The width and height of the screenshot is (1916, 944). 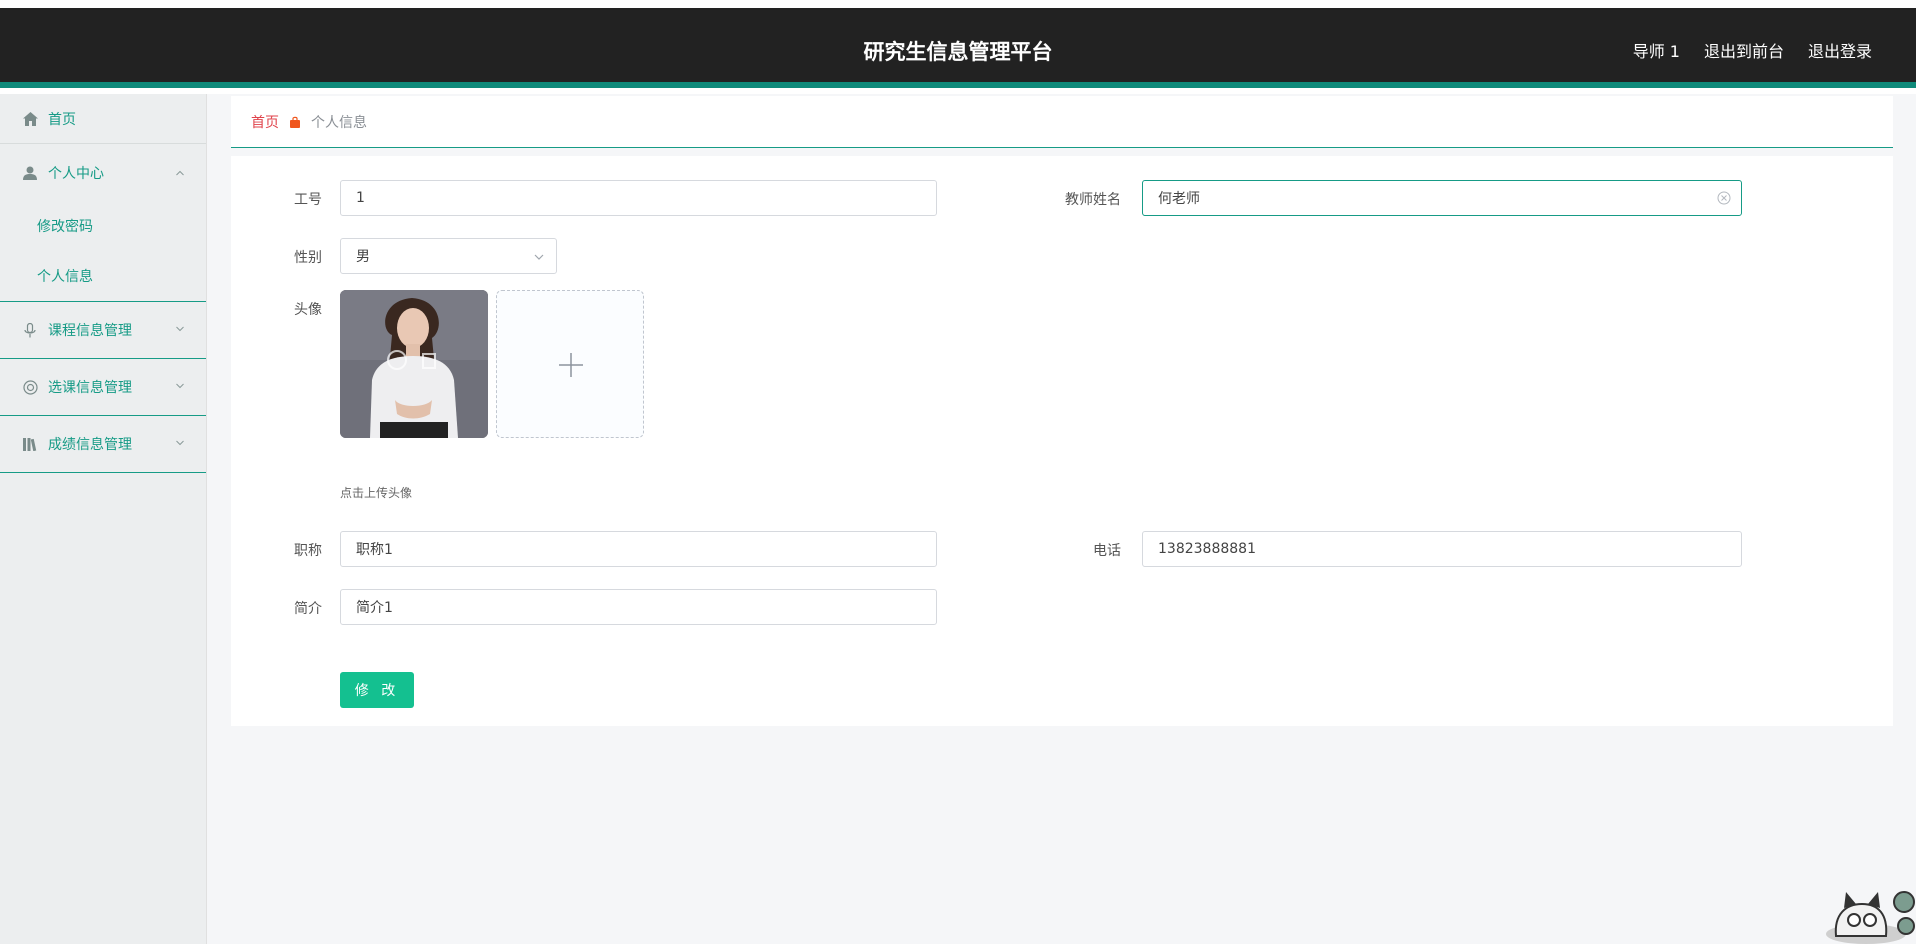 I want to click on title-label: 职称, so click(x=308, y=551).